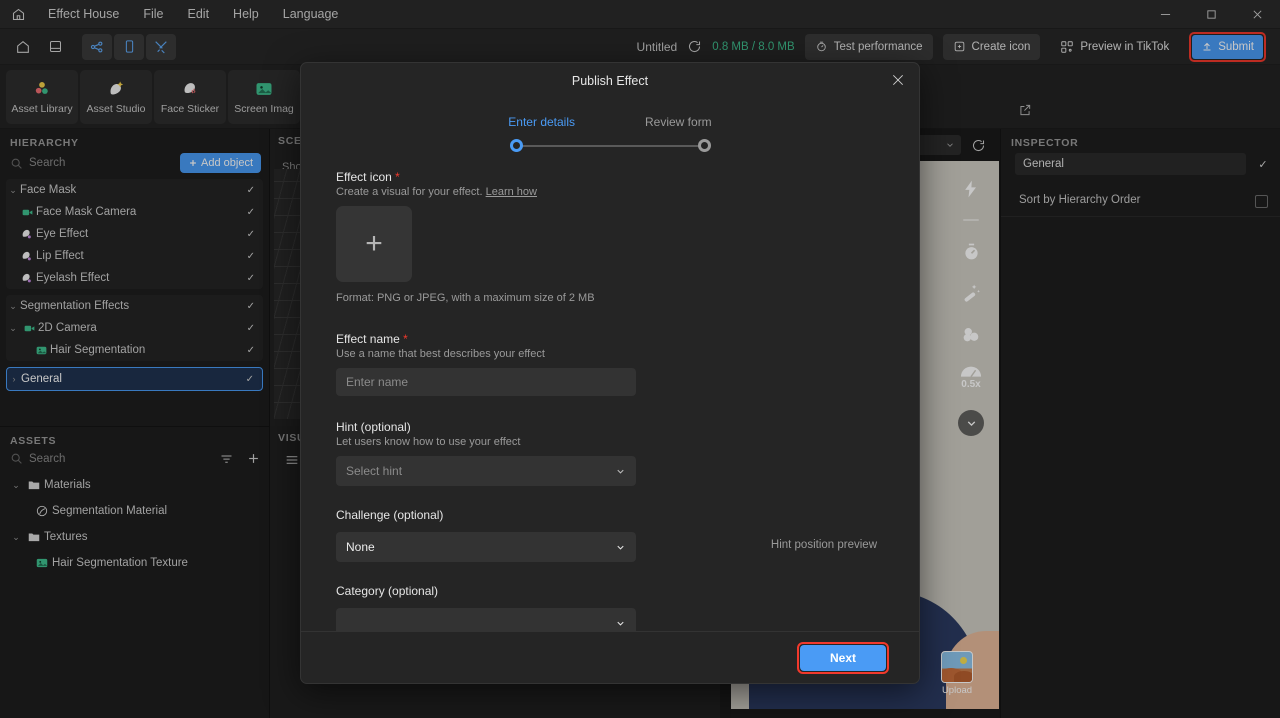 The image size is (1280, 718). I want to click on challenge-select-value: None, so click(360, 547).